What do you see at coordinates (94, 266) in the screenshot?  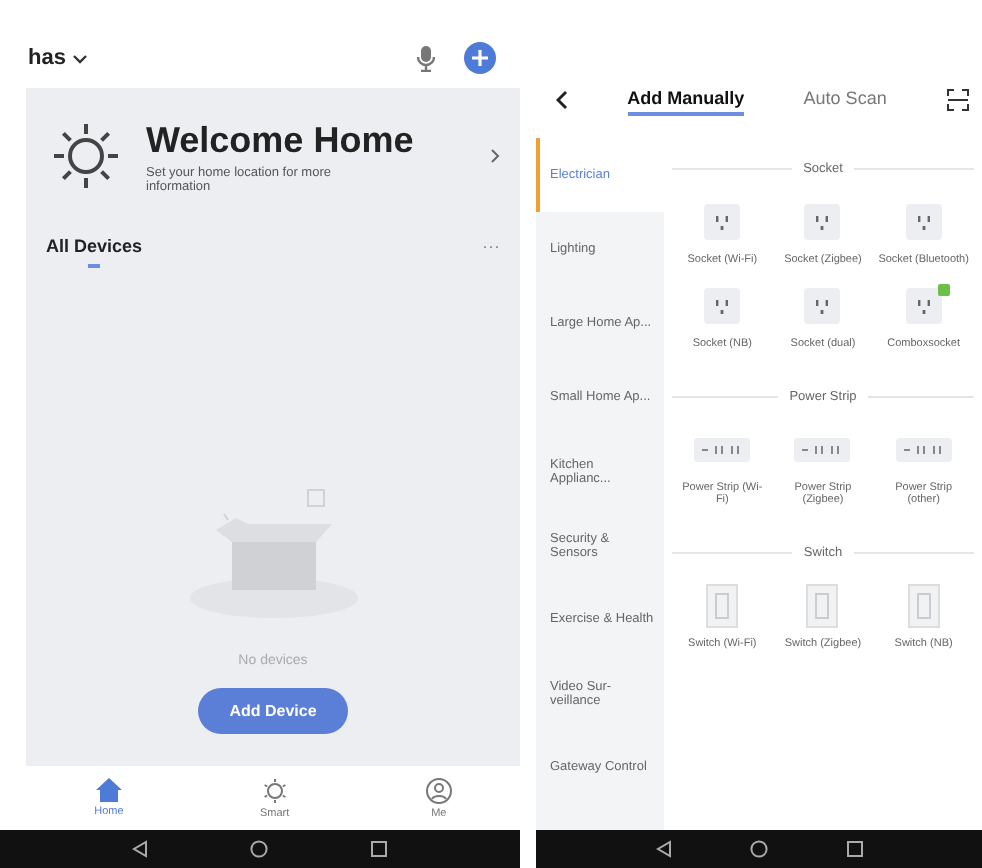 I see `tab-indicator` at bounding box center [94, 266].